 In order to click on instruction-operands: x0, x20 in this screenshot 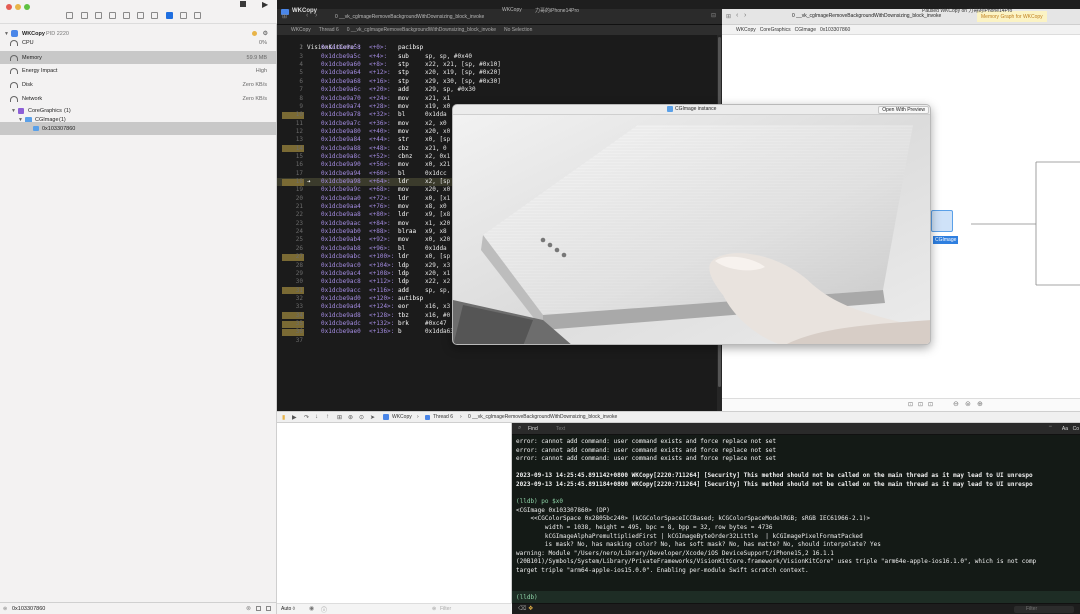, I will do `click(438, 240)`.